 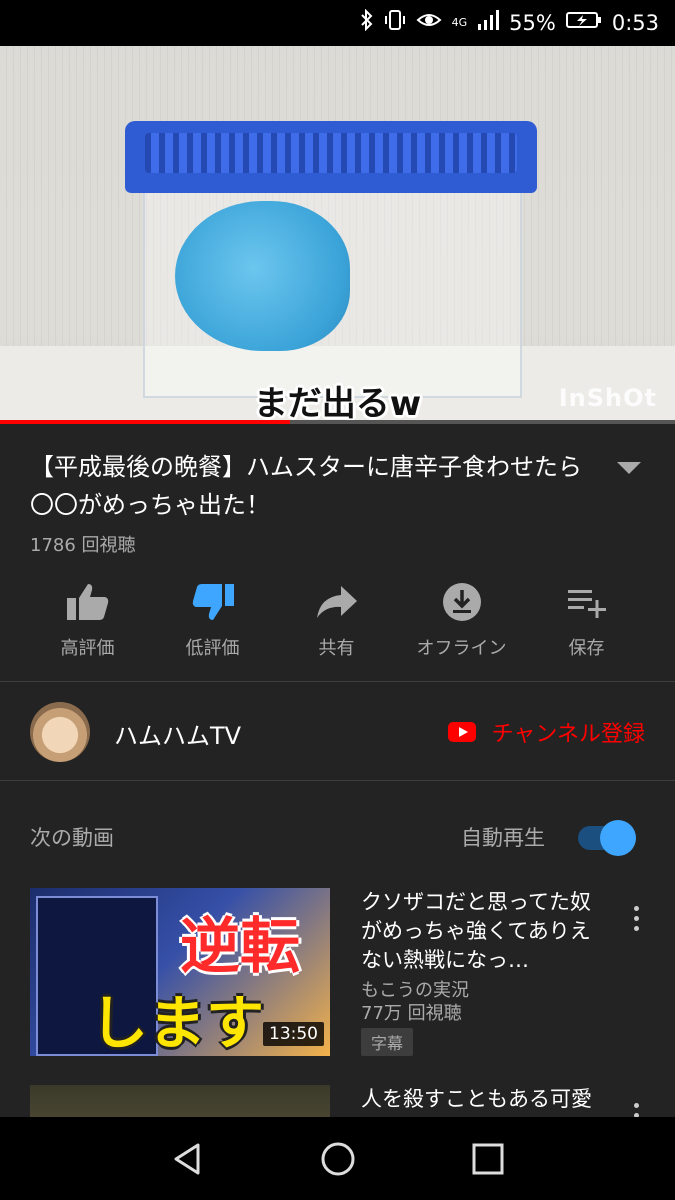 What do you see at coordinates (461, 732) in the screenshot?
I see `youtube-logo-icon` at bounding box center [461, 732].